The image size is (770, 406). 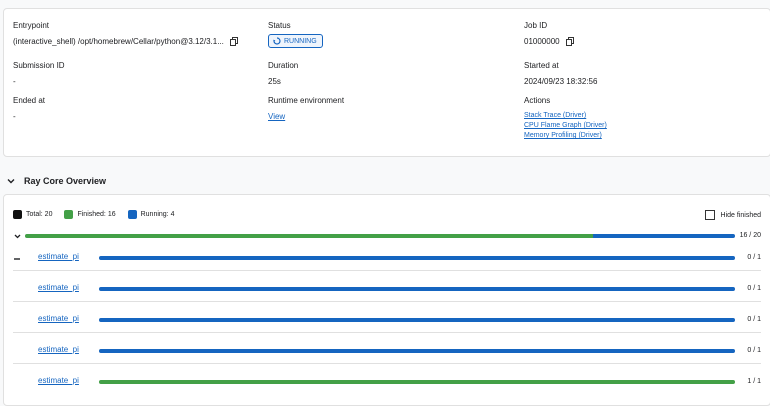 What do you see at coordinates (39, 65) in the screenshot?
I see `submission-id-label: Submission ID` at bounding box center [39, 65].